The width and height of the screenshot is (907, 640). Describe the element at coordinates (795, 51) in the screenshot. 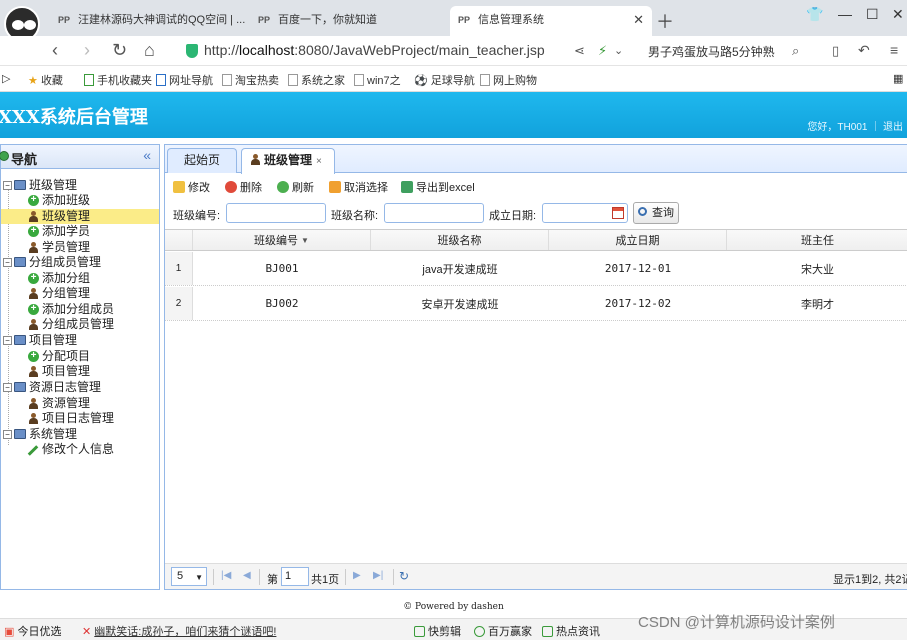

I see `search-icon: ⌕` at that location.